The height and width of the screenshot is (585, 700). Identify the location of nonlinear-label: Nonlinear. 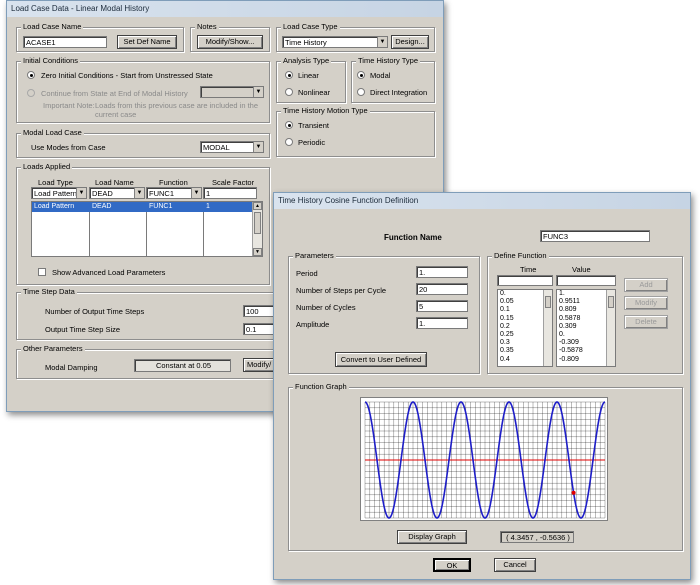
(314, 92).